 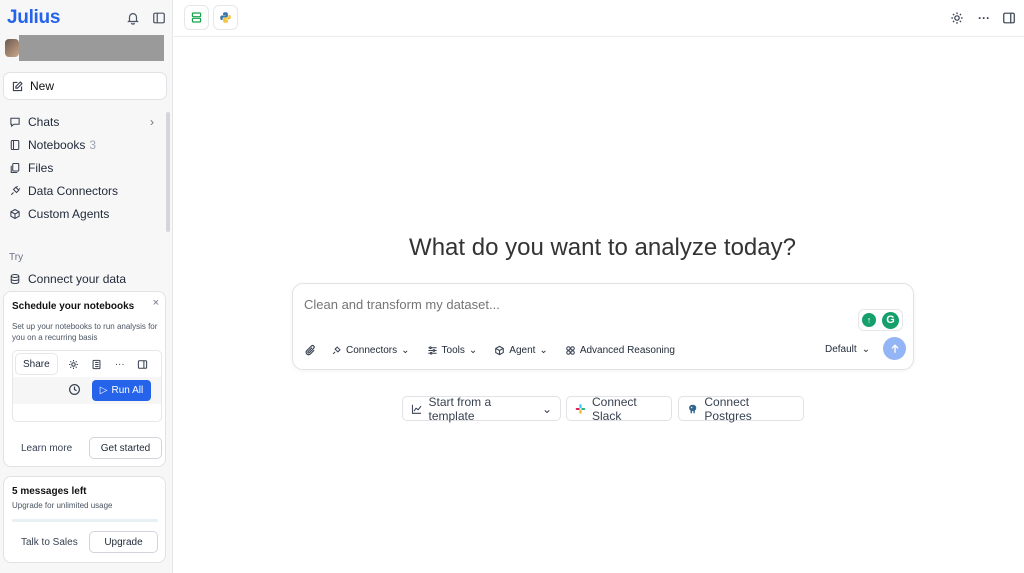 I want to click on python-icon, so click(x=225, y=17).